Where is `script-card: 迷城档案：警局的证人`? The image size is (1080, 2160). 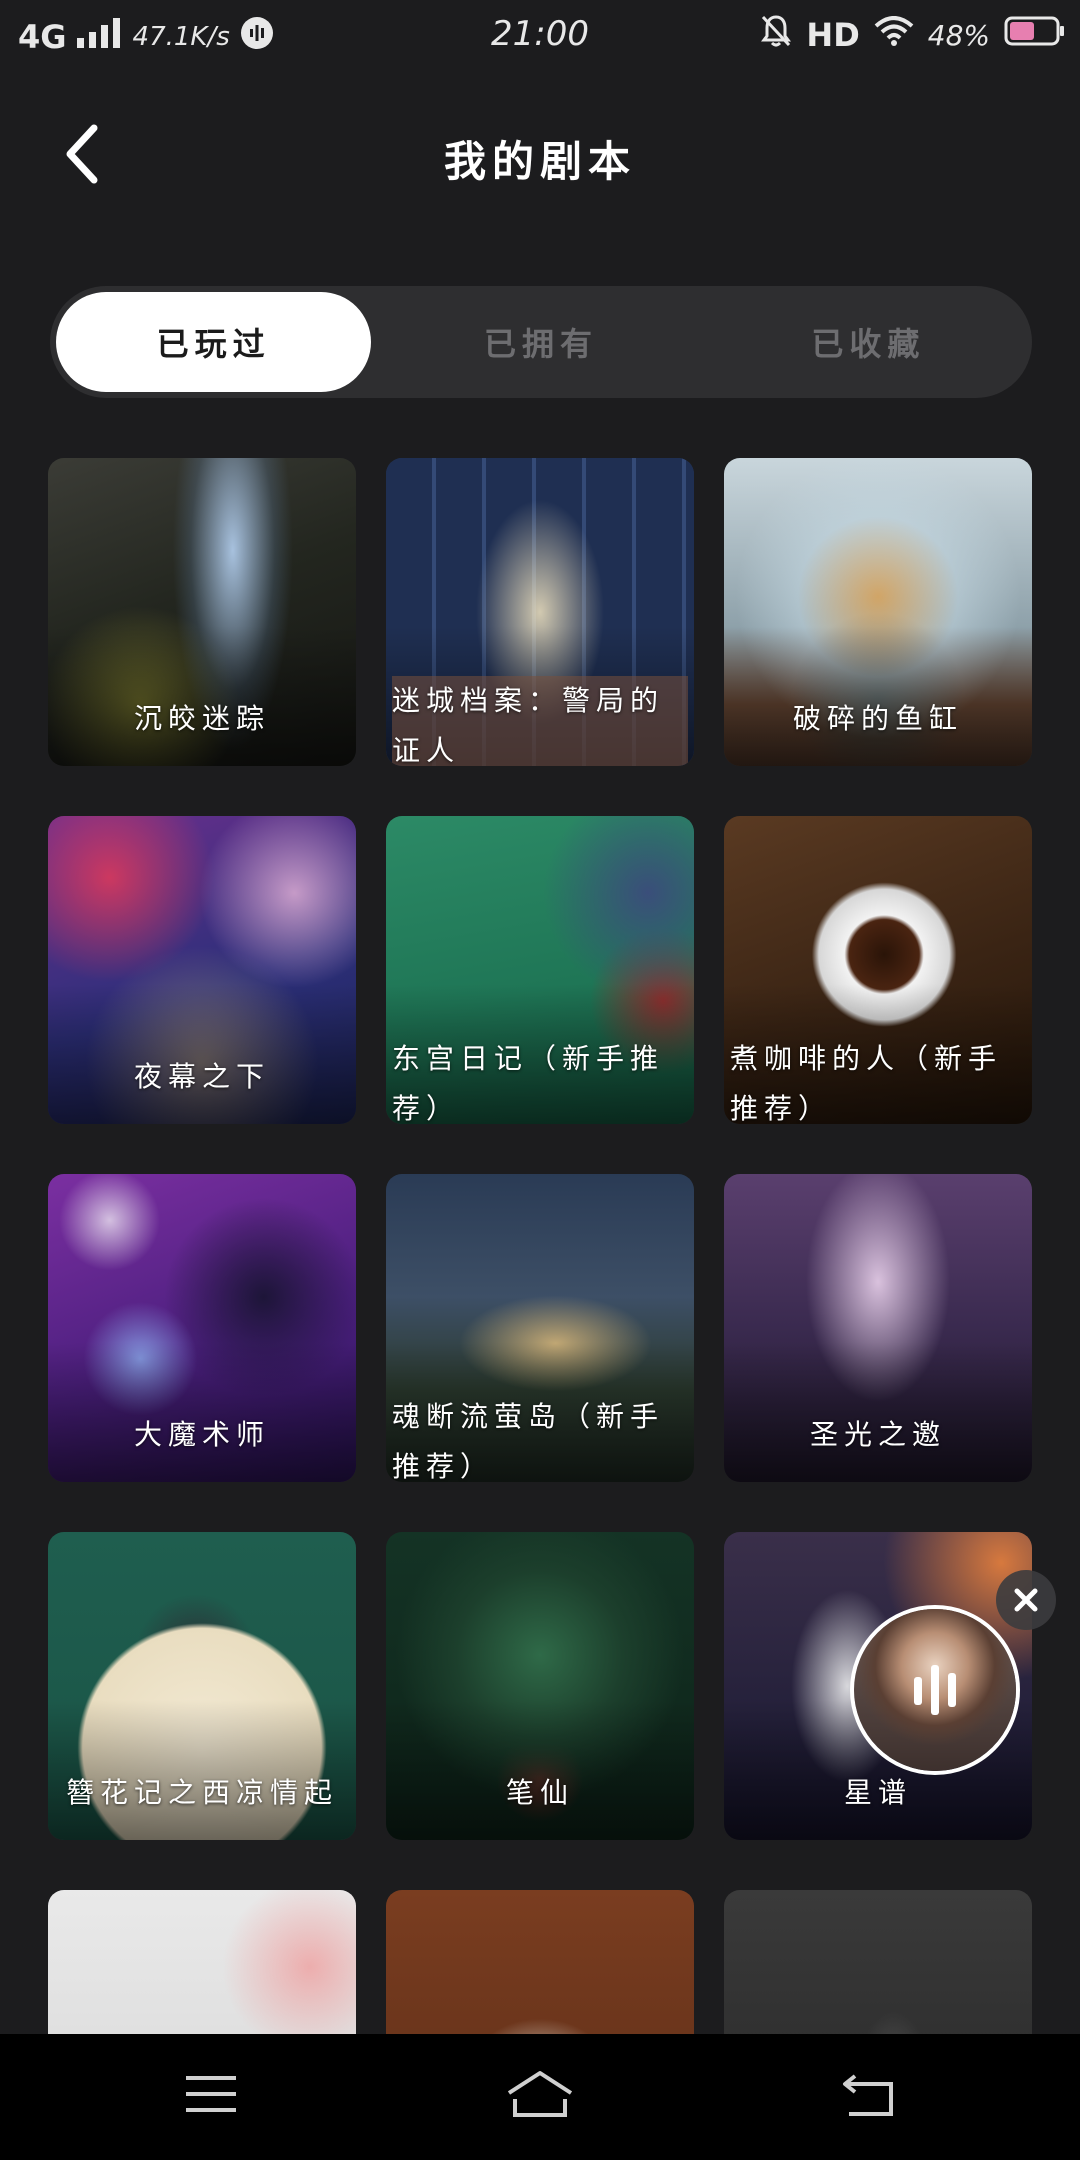 script-card: 迷城档案：警局的证人 is located at coordinates (540, 612).